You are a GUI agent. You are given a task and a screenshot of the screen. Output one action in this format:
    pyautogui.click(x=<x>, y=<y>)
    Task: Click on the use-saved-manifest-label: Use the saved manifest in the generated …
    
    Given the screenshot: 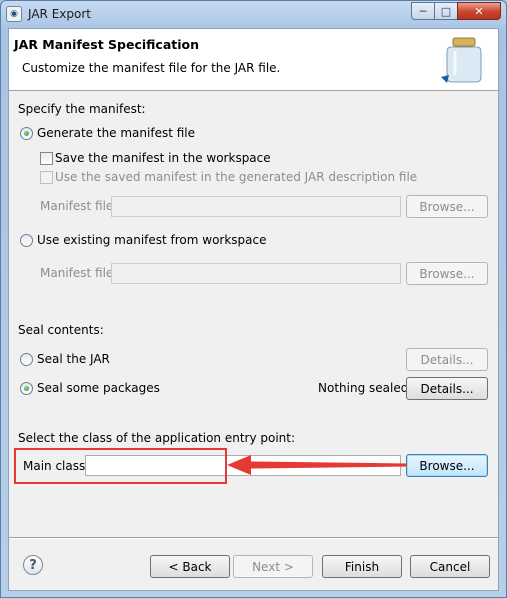 What is the action you would take?
    pyautogui.click(x=236, y=177)
    